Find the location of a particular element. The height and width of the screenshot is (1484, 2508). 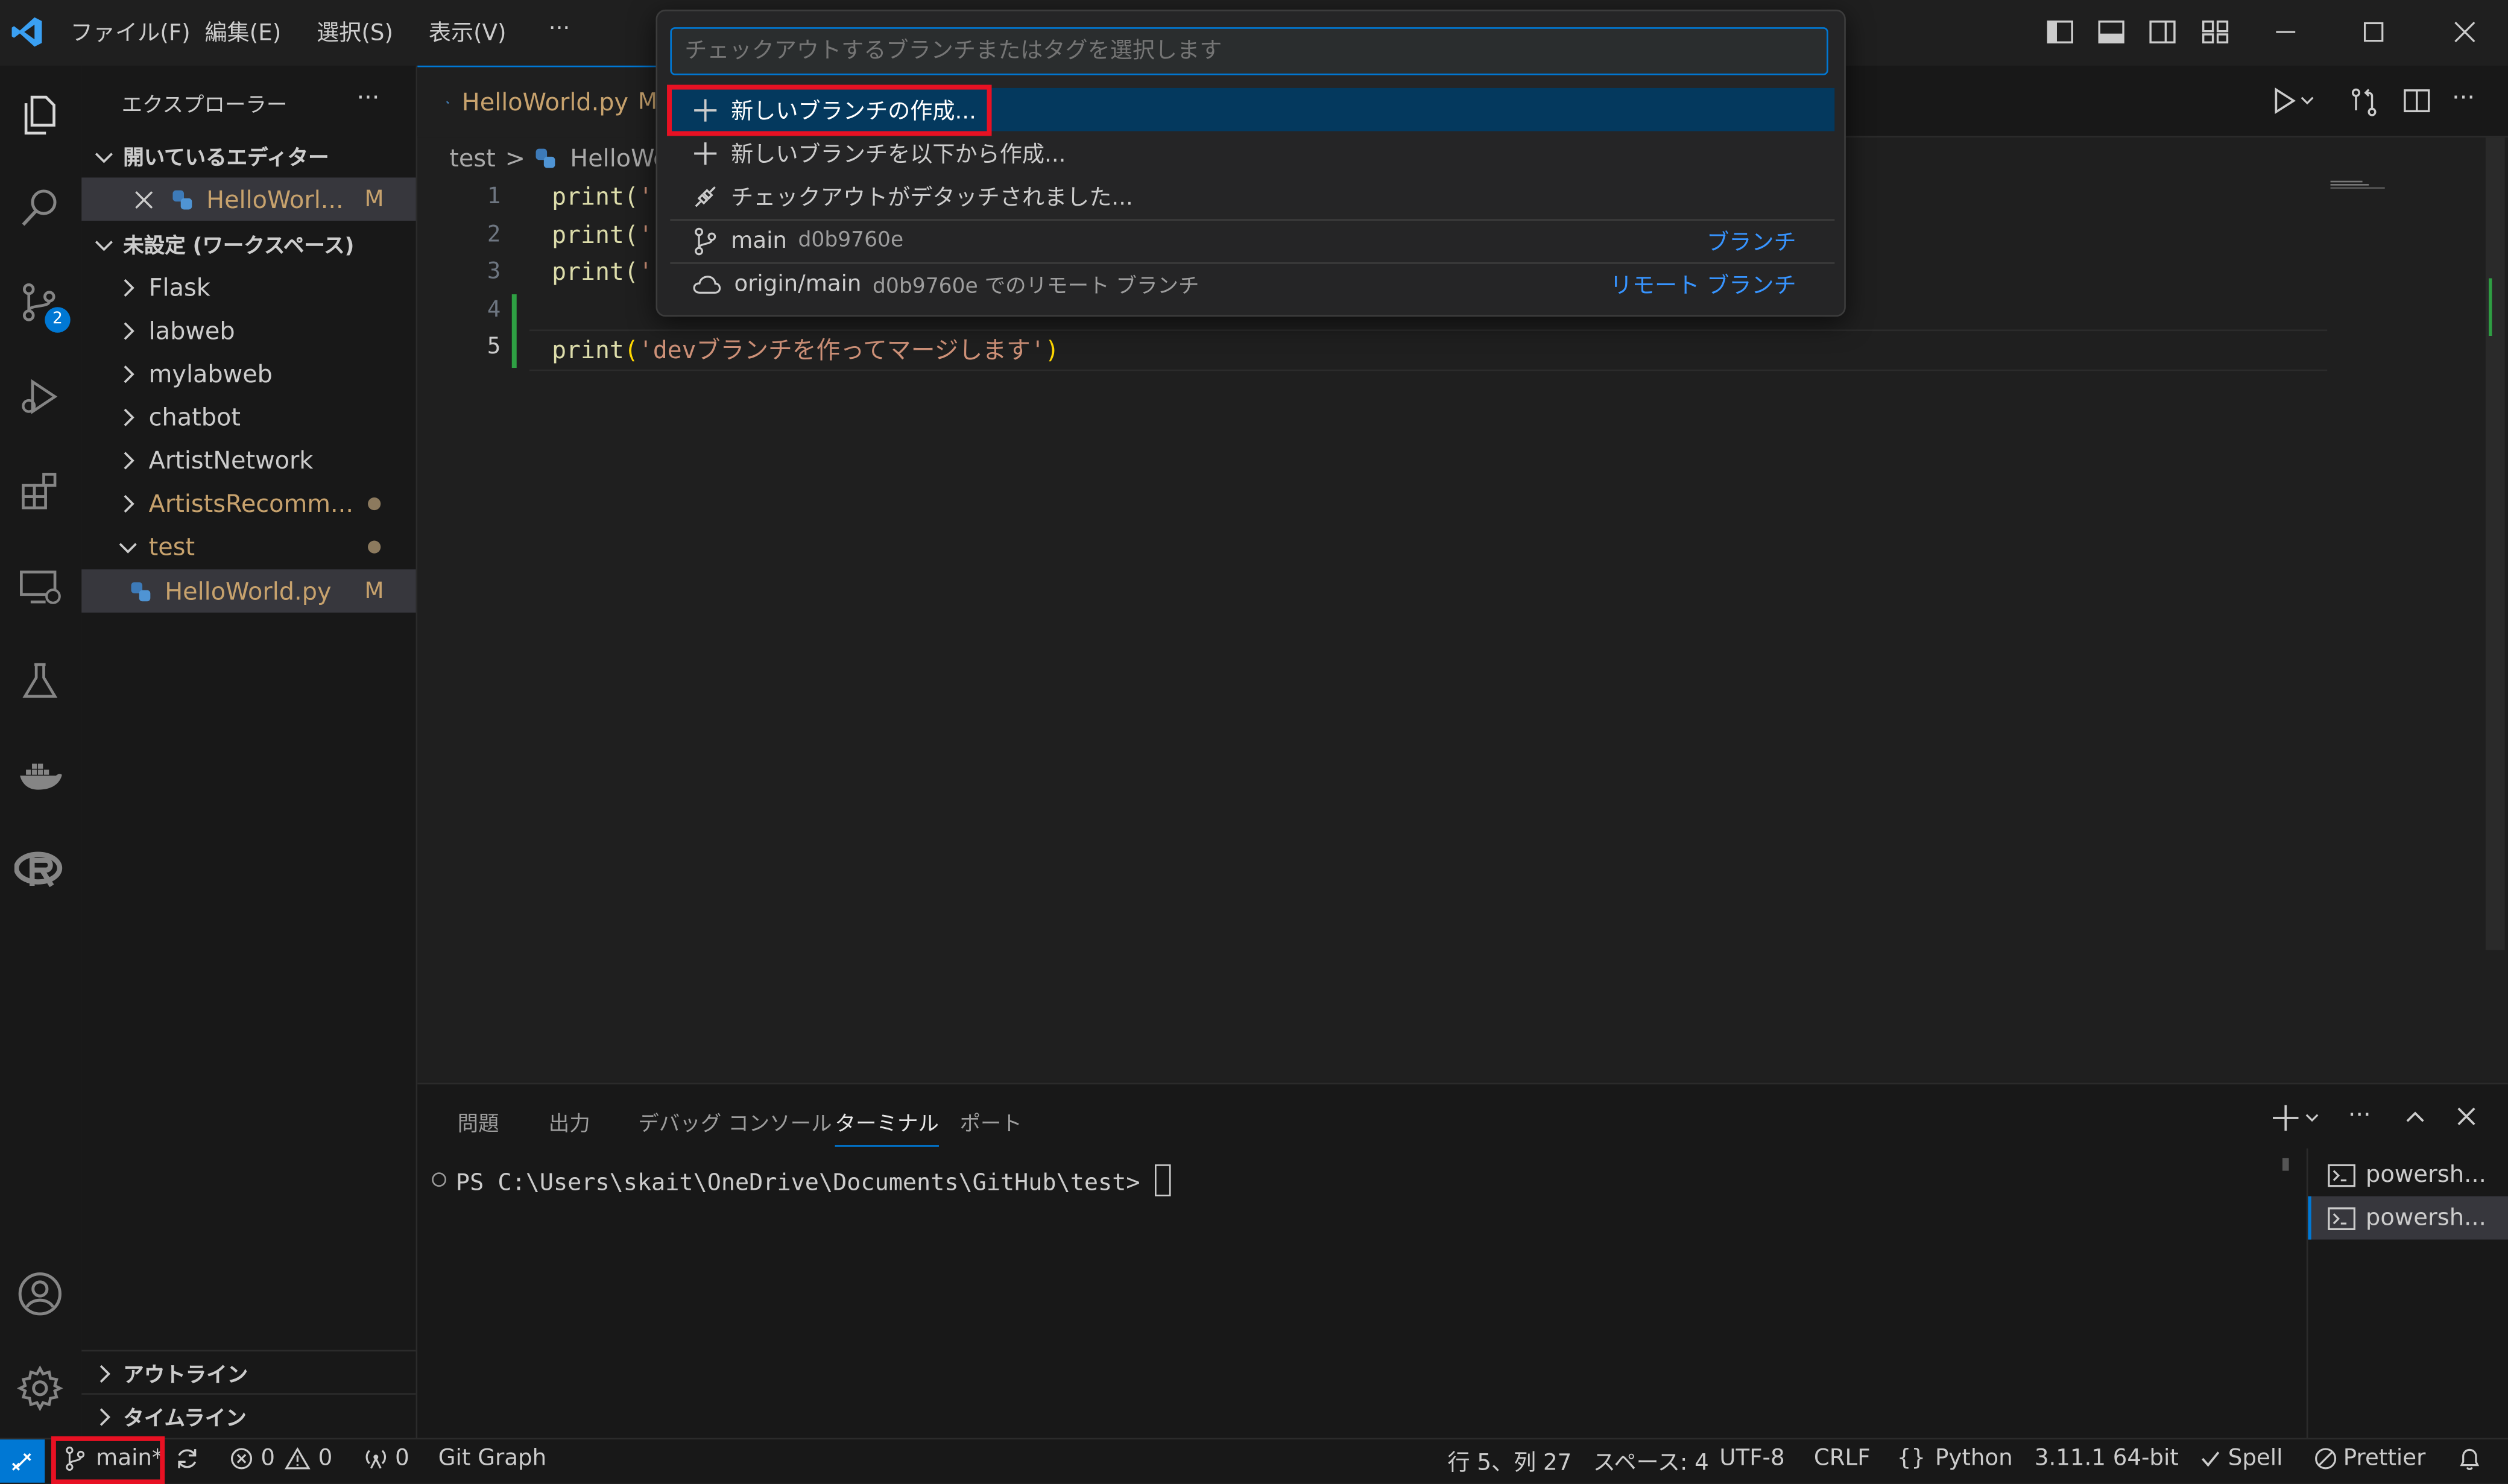

encoding: UTF-8 is located at coordinates (1752, 1458).